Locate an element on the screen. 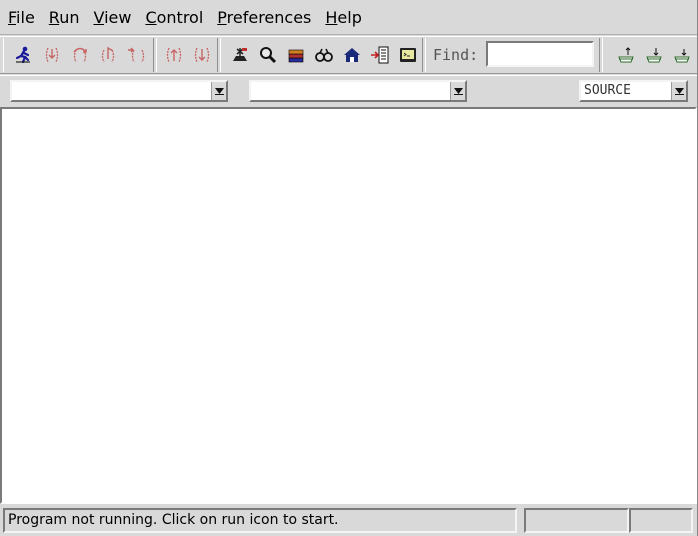 The width and height of the screenshot is (698, 536). menu-run: Run is located at coordinates (63, 17).